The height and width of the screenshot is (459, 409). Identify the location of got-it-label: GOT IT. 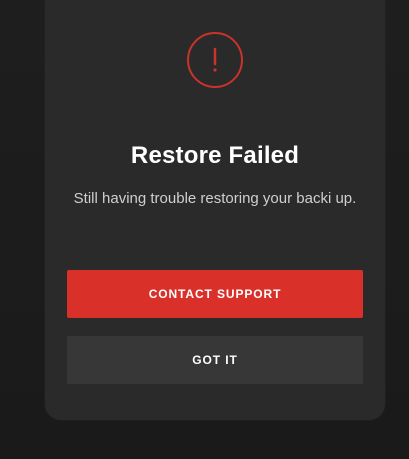
(215, 360).